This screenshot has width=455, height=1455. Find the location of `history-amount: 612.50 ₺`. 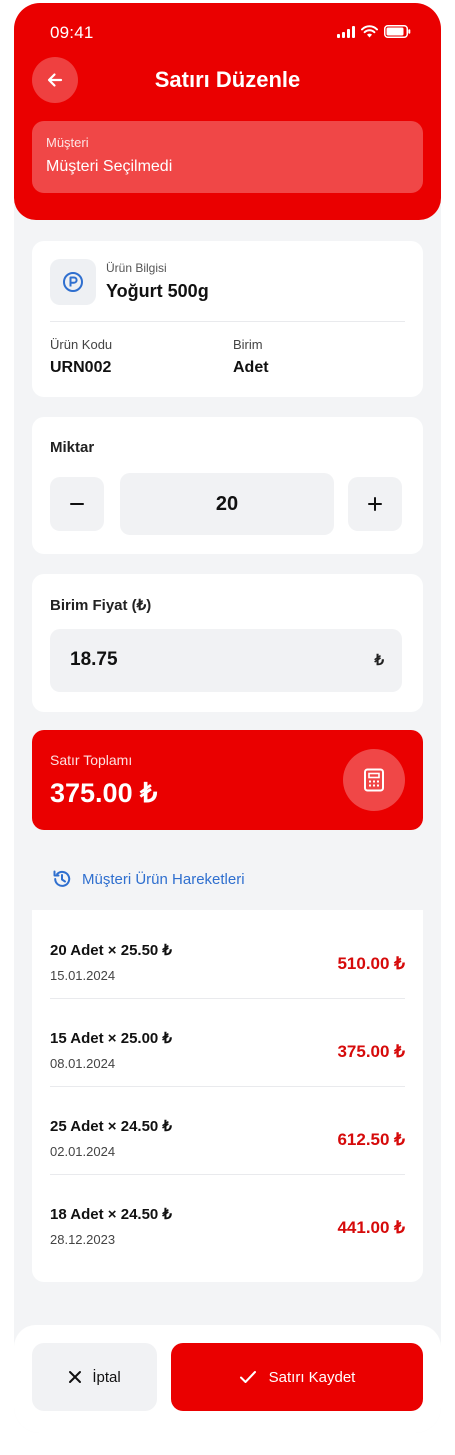

history-amount: 612.50 ₺ is located at coordinates (371, 1139).